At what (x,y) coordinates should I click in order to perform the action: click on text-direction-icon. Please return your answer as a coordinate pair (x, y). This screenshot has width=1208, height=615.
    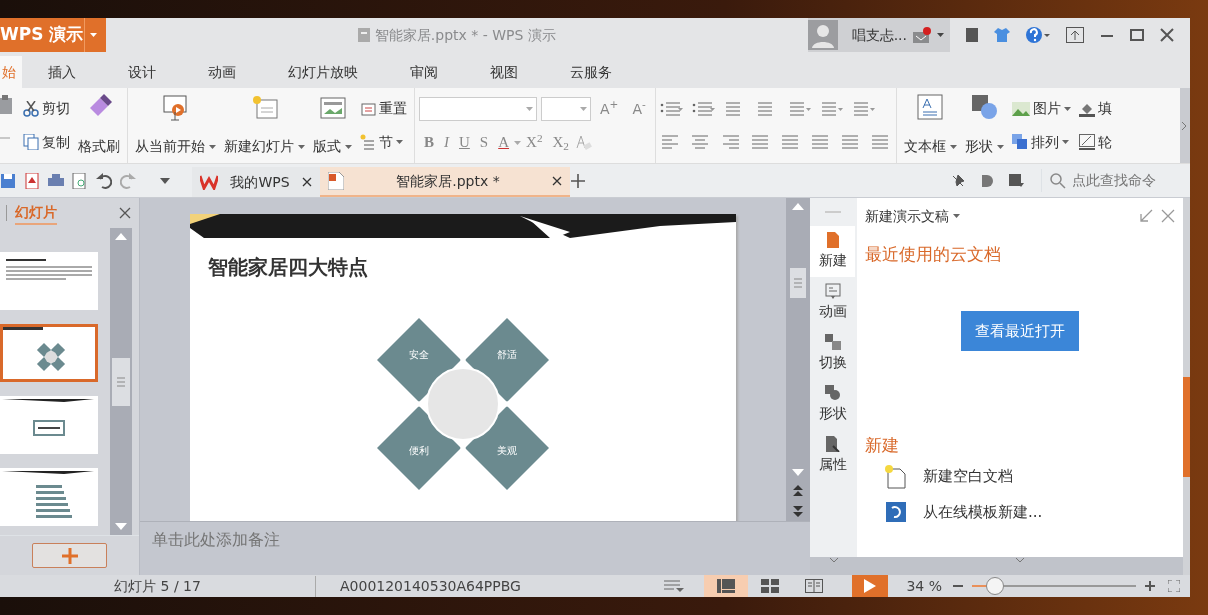
    Looking at the image, I should click on (799, 108).